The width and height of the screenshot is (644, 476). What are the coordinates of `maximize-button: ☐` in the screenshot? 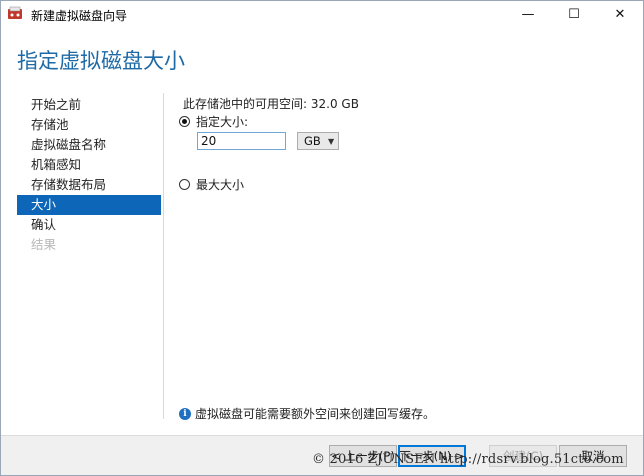 It's located at (574, 14).